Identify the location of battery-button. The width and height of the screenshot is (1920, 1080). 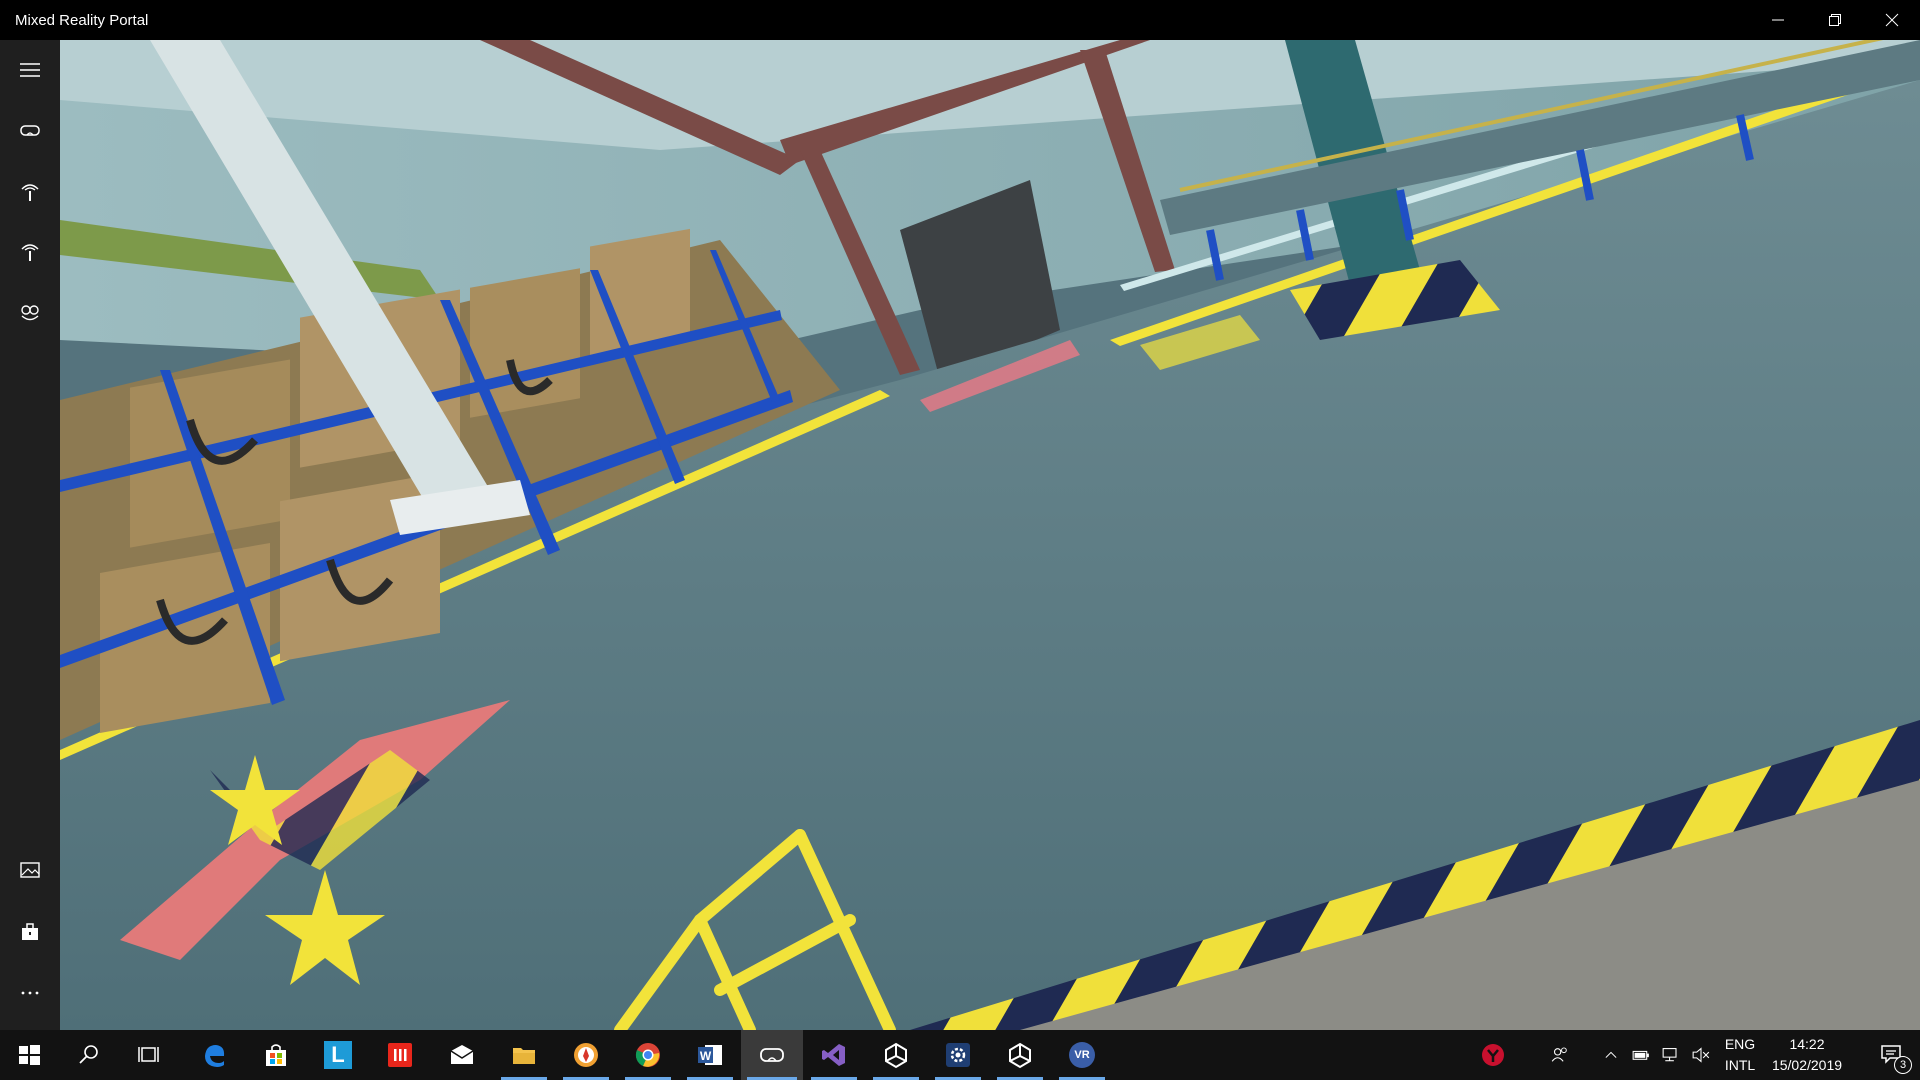
(1641, 1055).